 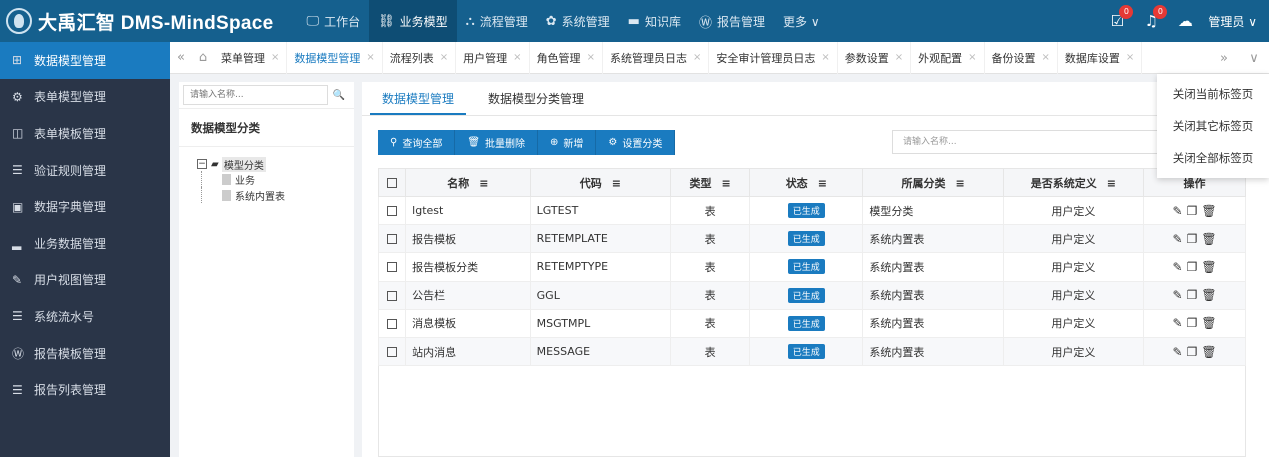 What do you see at coordinates (1213, 126) in the screenshot?
I see `tab-menu-item: 关闭其它标签页` at bounding box center [1213, 126].